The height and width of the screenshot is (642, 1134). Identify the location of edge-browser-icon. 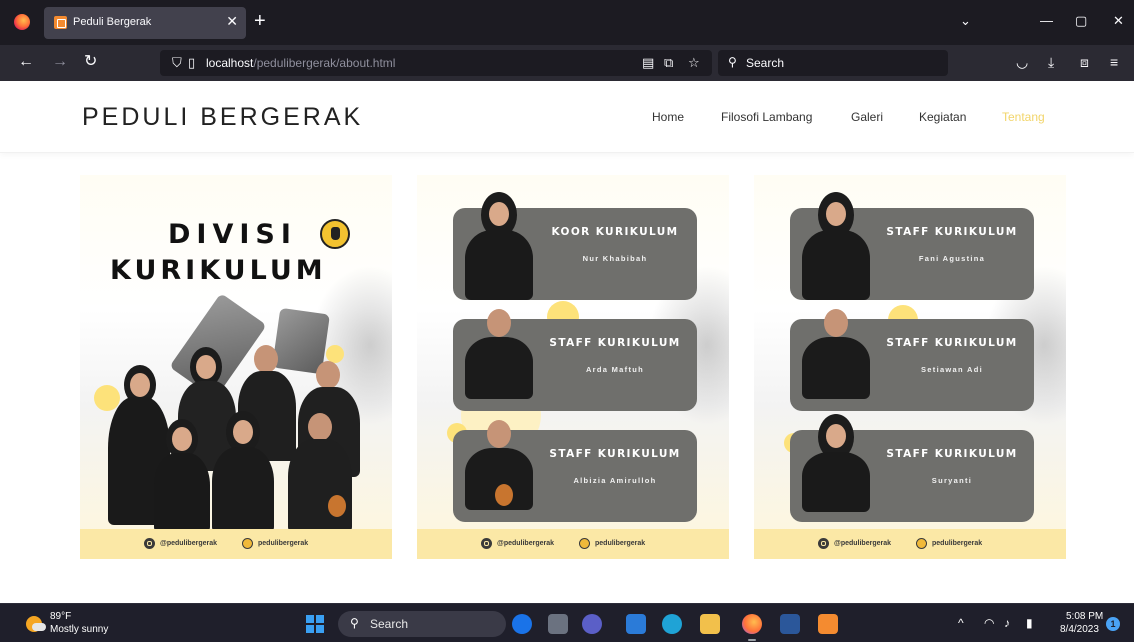
(672, 624).